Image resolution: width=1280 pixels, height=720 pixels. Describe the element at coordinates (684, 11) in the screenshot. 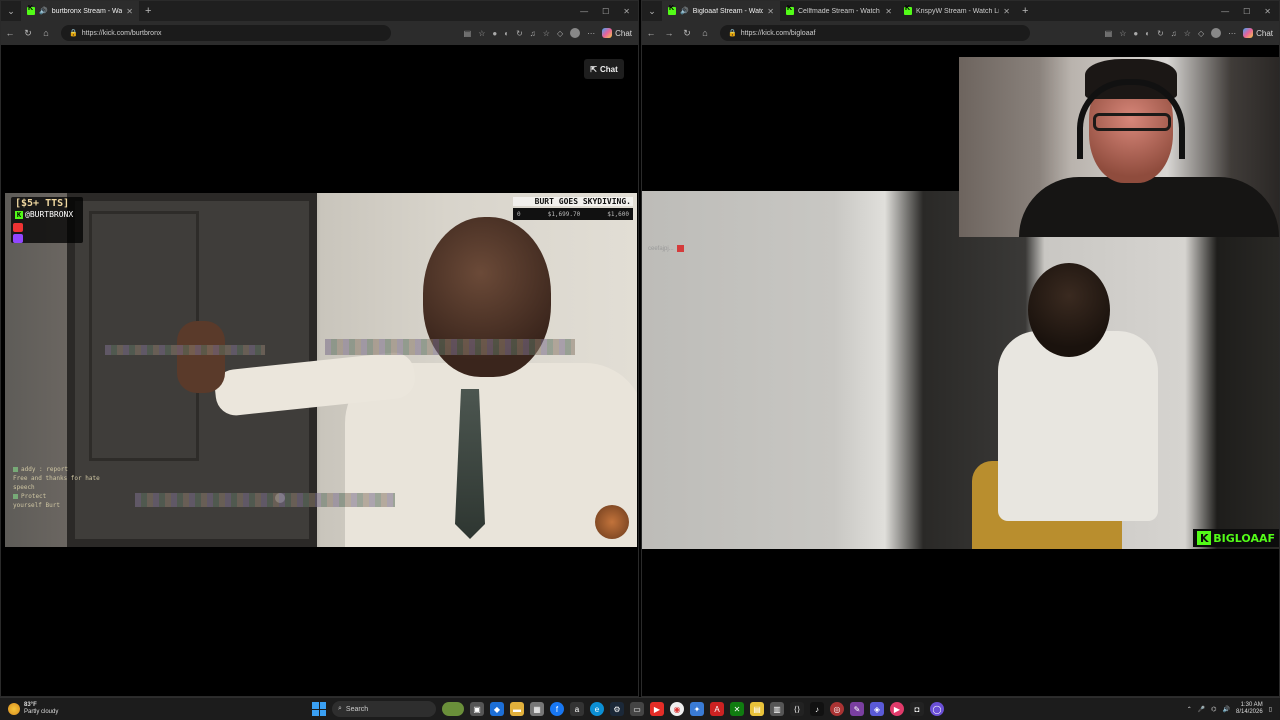

I see `speaker-icon: 🔊` at that location.